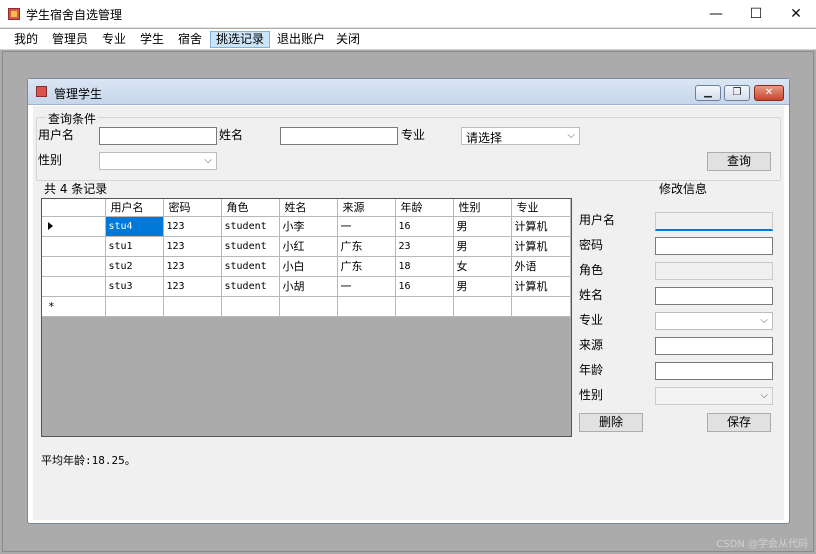 The width and height of the screenshot is (816, 554). Describe the element at coordinates (134, 246) in the screenshot. I see `table-cell: stu1` at that location.